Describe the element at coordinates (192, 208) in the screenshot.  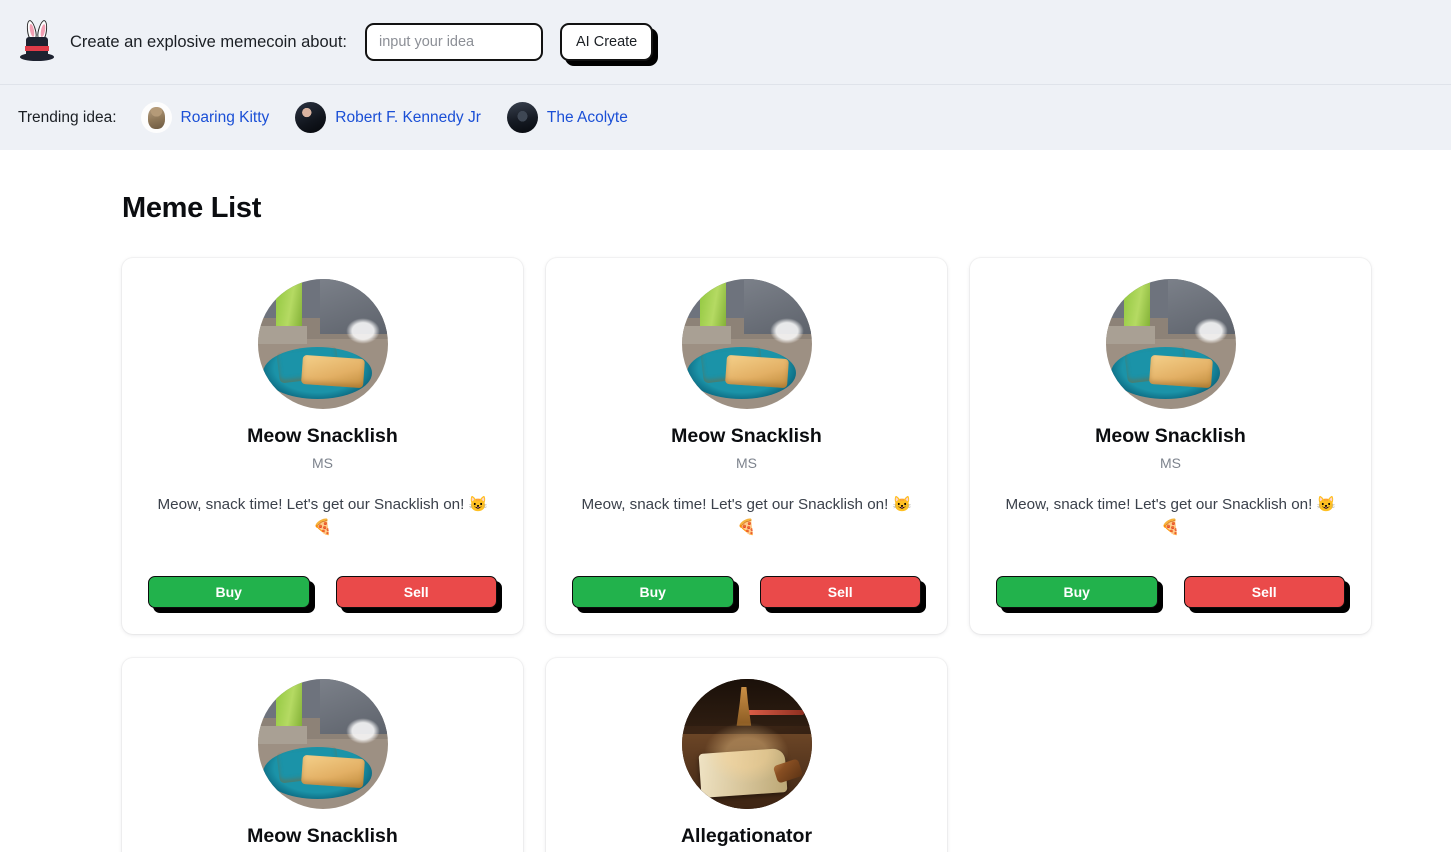
I see `page-title: Meme List` at that location.